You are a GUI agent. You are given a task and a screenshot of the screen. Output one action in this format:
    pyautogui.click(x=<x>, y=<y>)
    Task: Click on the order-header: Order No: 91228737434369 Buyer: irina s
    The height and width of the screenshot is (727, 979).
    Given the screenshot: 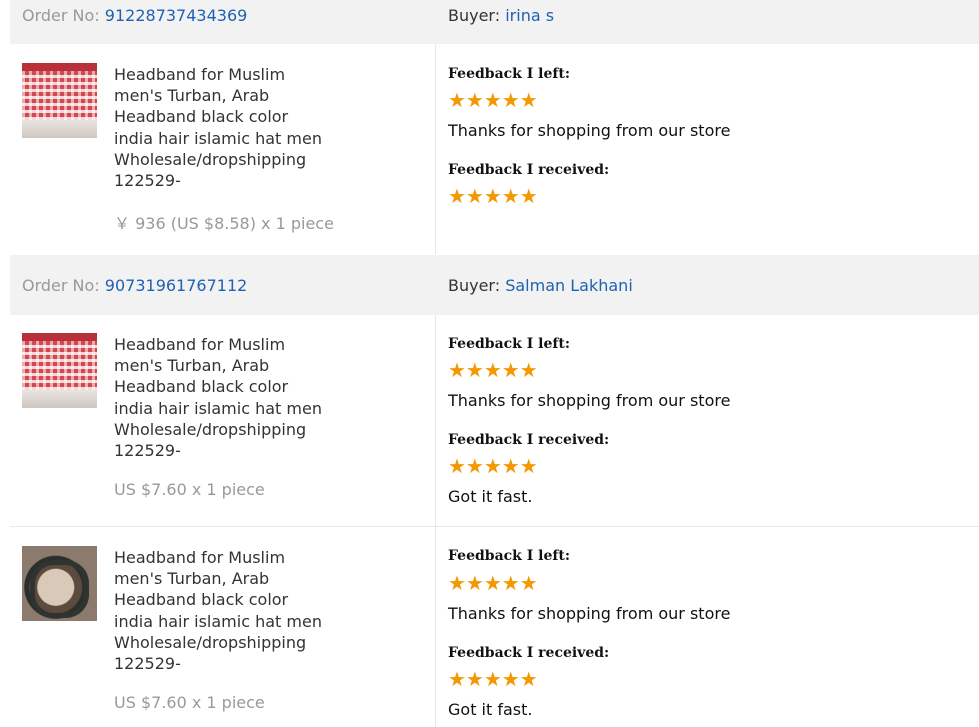 What is the action you would take?
    pyautogui.click(x=494, y=22)
    